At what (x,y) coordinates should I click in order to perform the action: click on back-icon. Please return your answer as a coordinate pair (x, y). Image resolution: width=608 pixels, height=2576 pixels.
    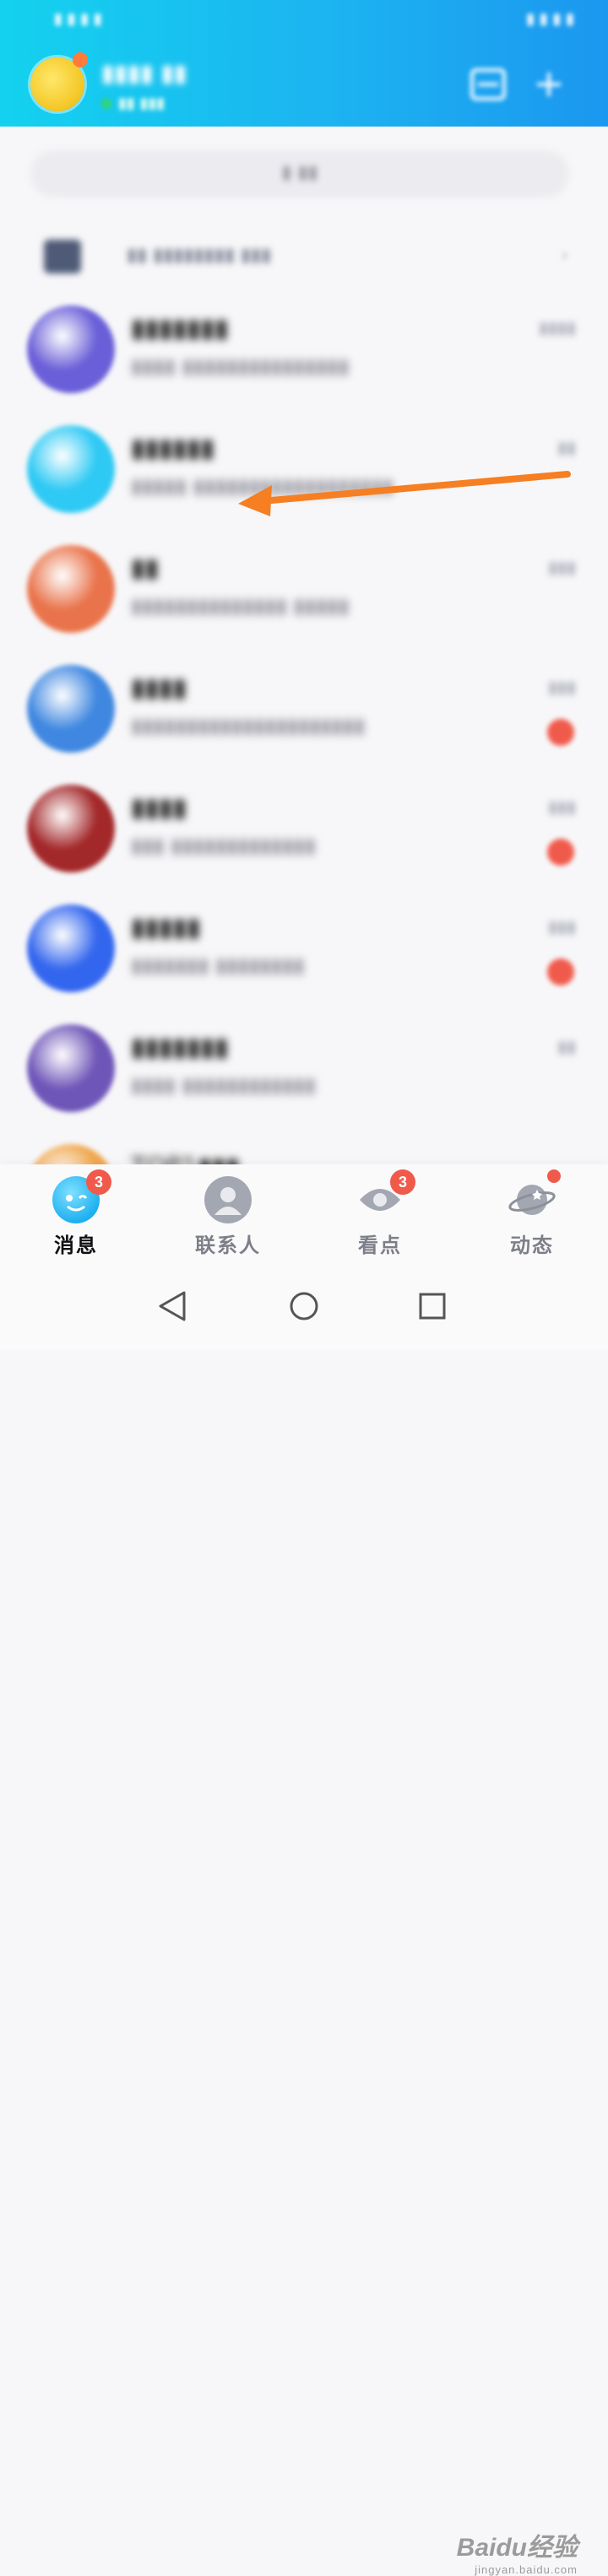
    Looking at the image, I should click on (172, 1306).